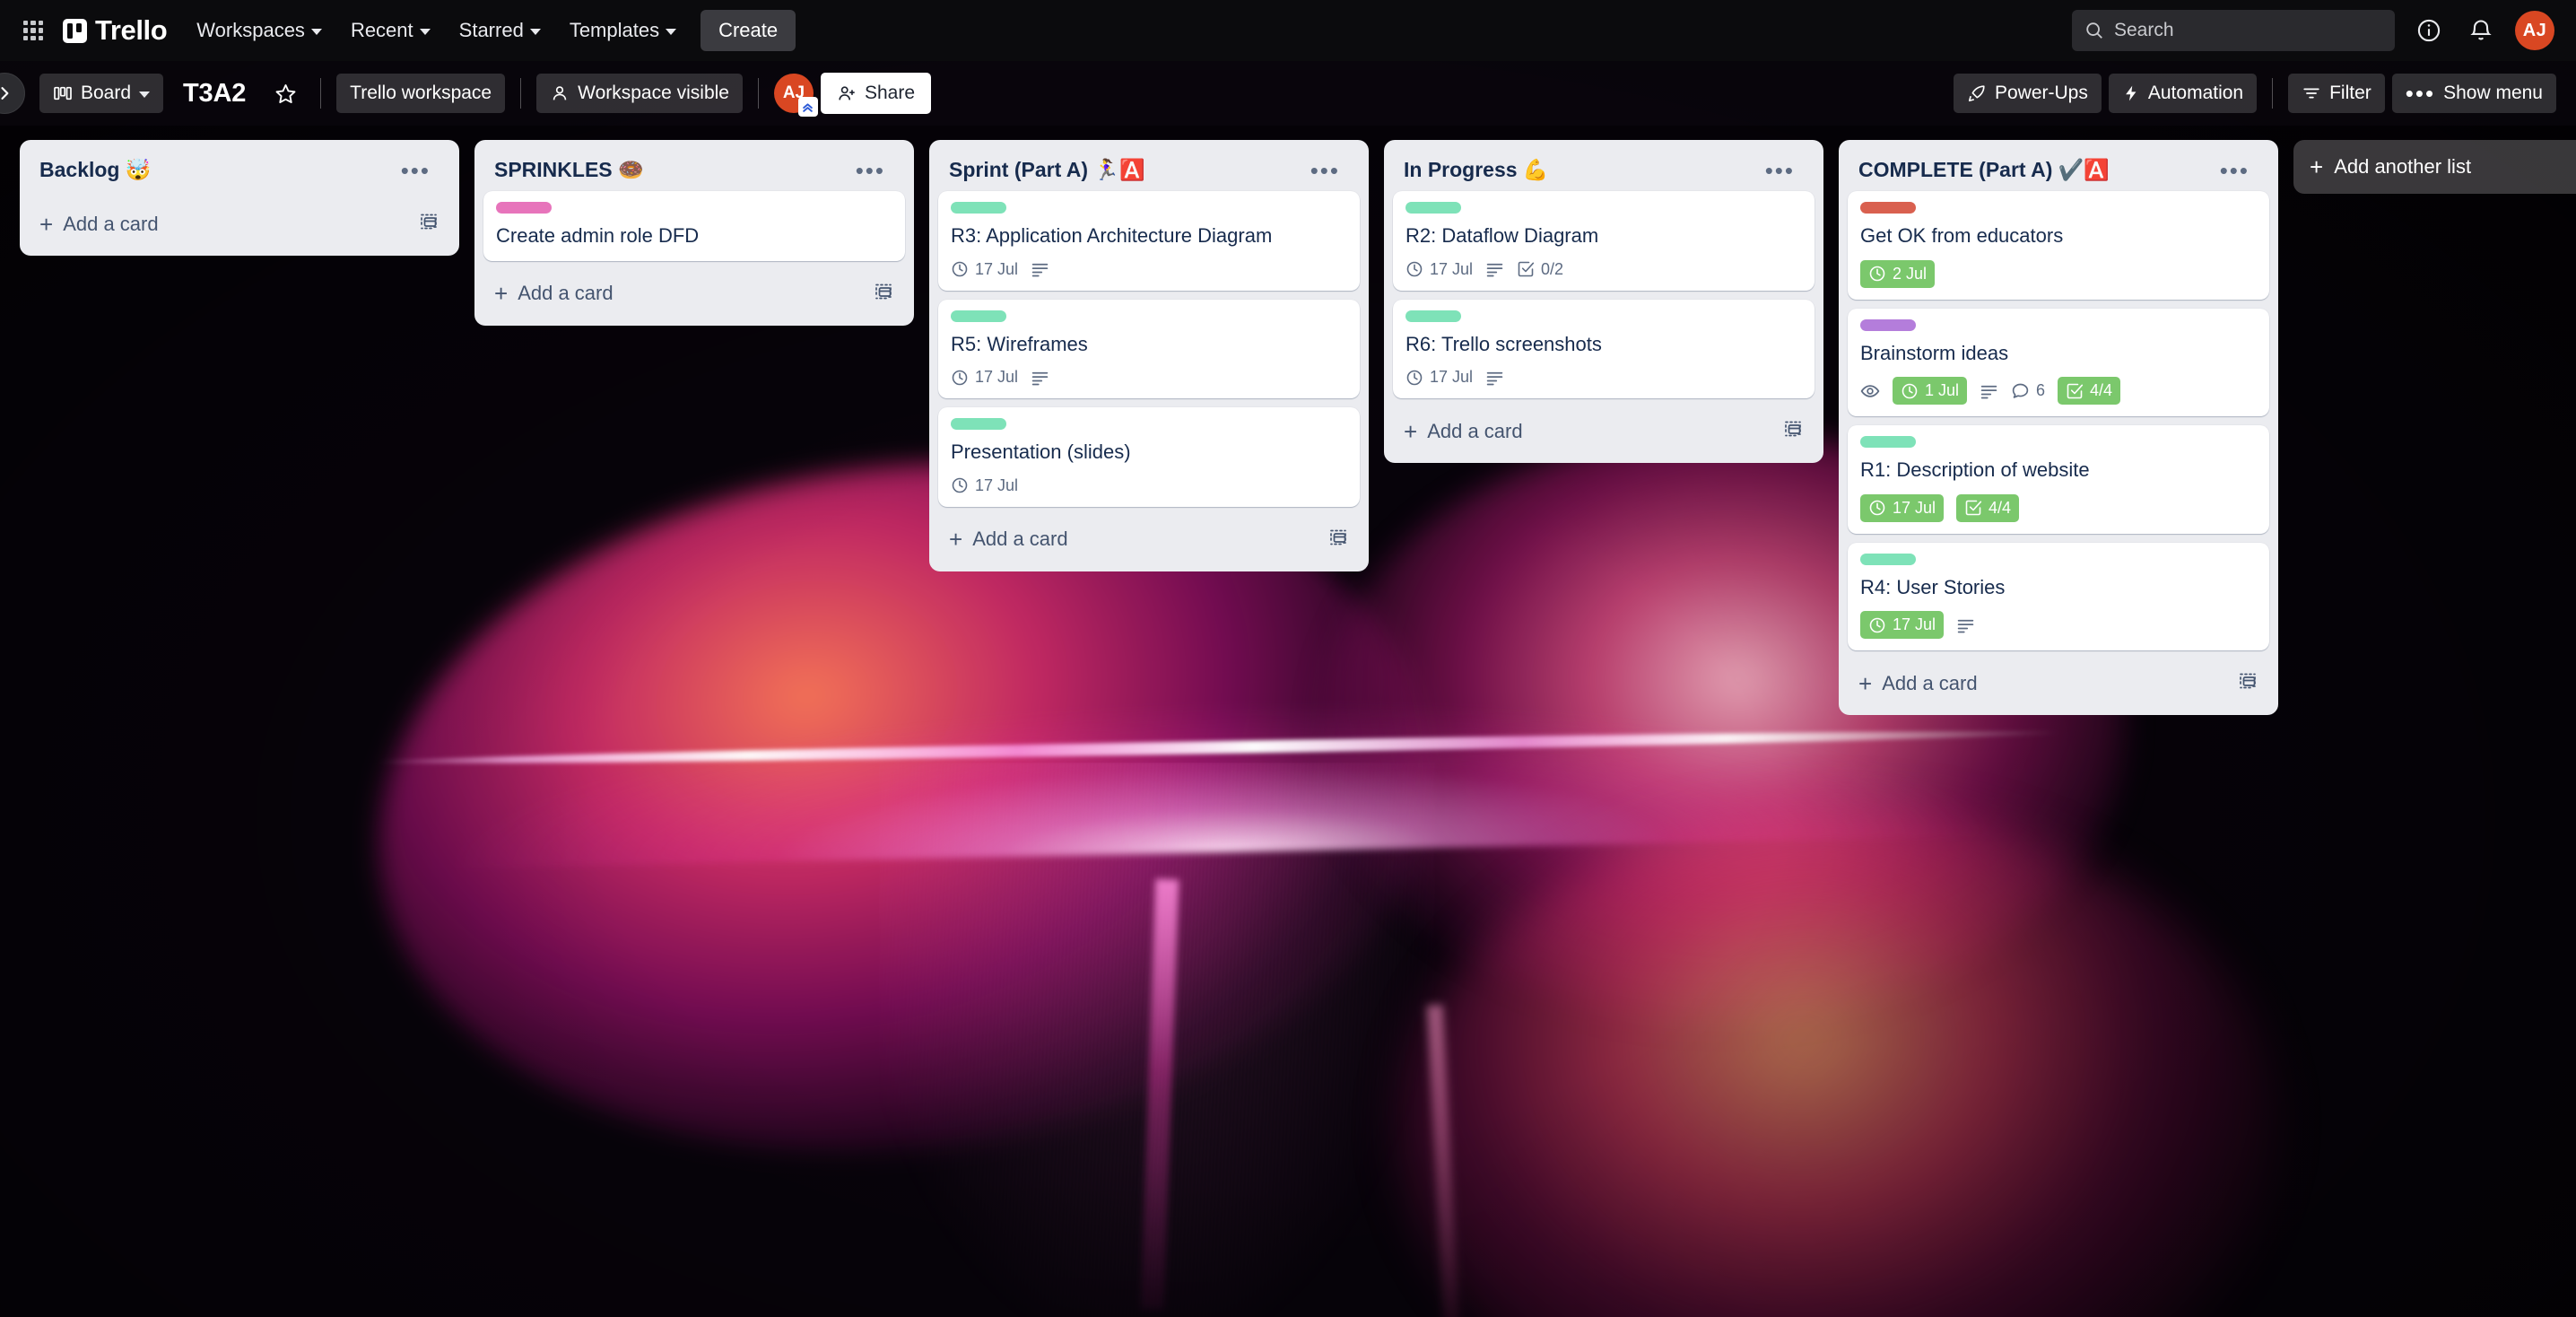 Image resolution: width=2576 pixels, height=1317 pixels. What do you see at coordinates (500, 30) in the screenshot?
I see `nav-menu-starred: Starred` at bounding box center [500, 30].